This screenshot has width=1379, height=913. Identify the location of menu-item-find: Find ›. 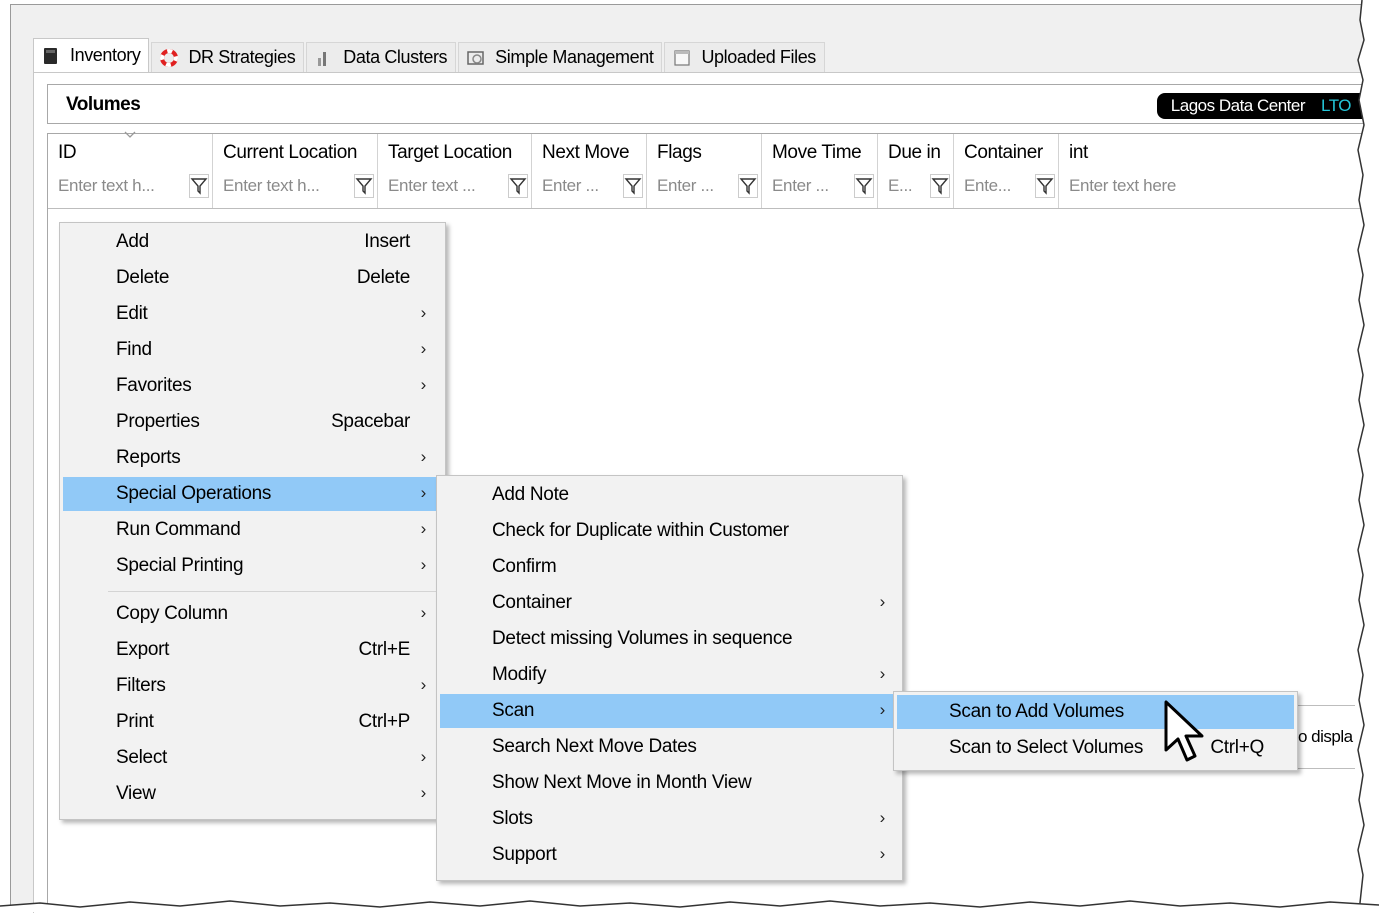
(252, 350).